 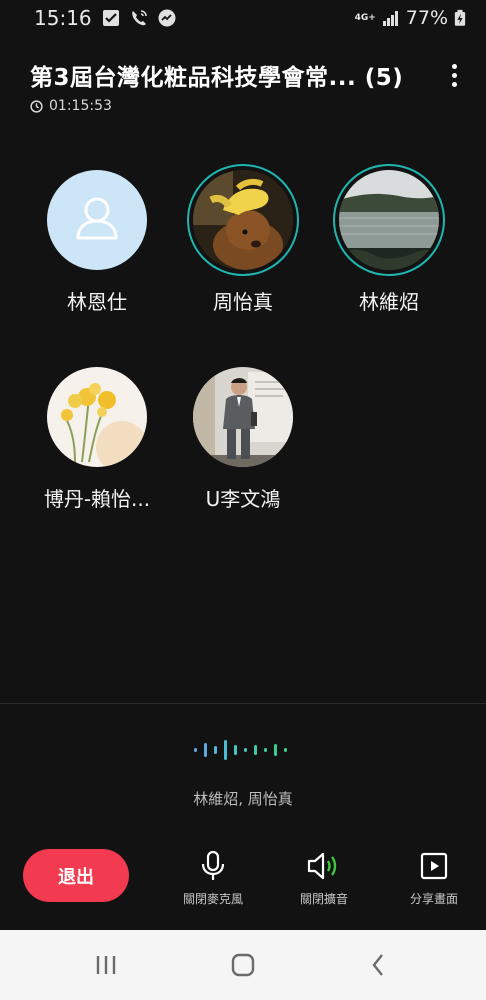 What do you see at coordinates (167, 18) in the screenshot?
I see `messenger-icon` at bounding box center [167, 18].